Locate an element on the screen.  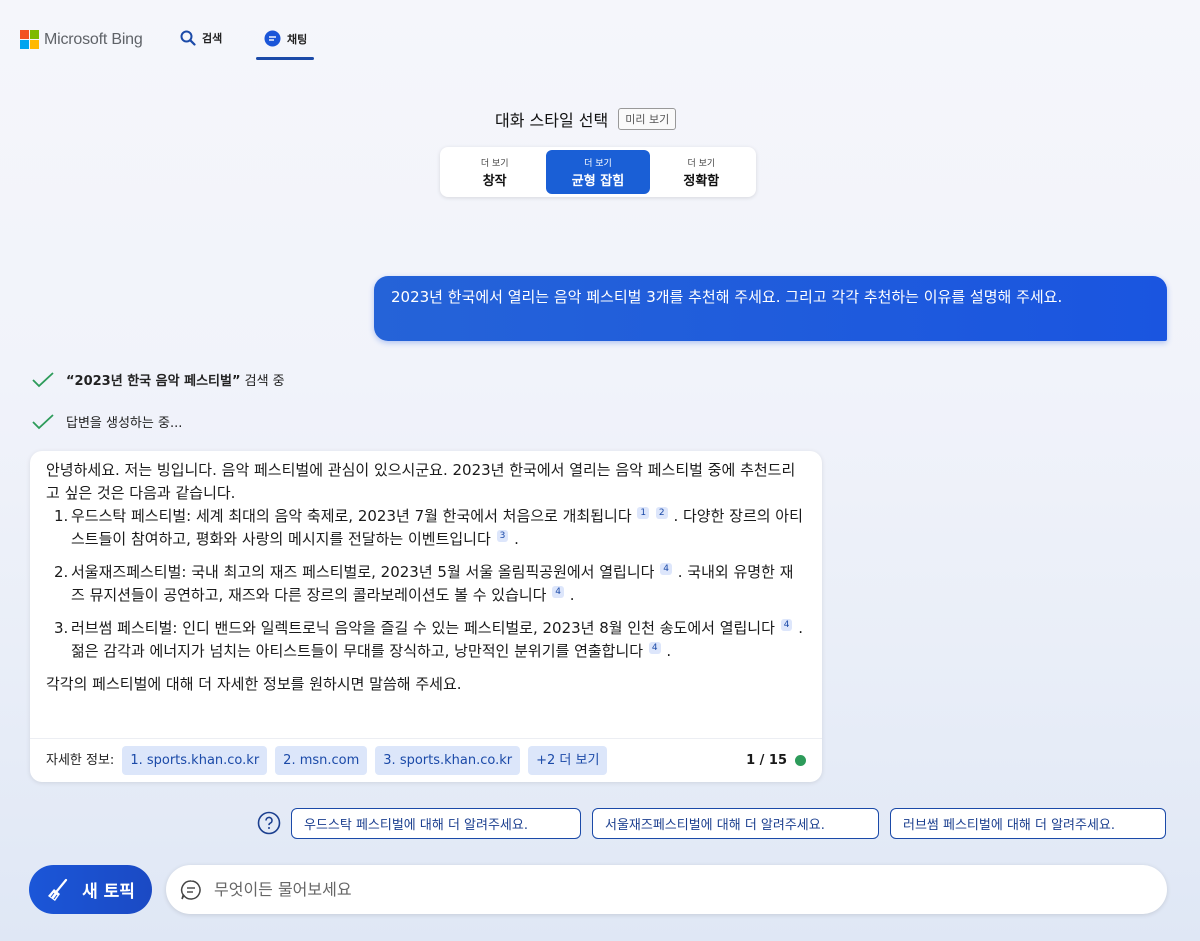
search-status: “2023년 한국 음악 페스티벌” 검색 중 is located at coordinates (158, 379).